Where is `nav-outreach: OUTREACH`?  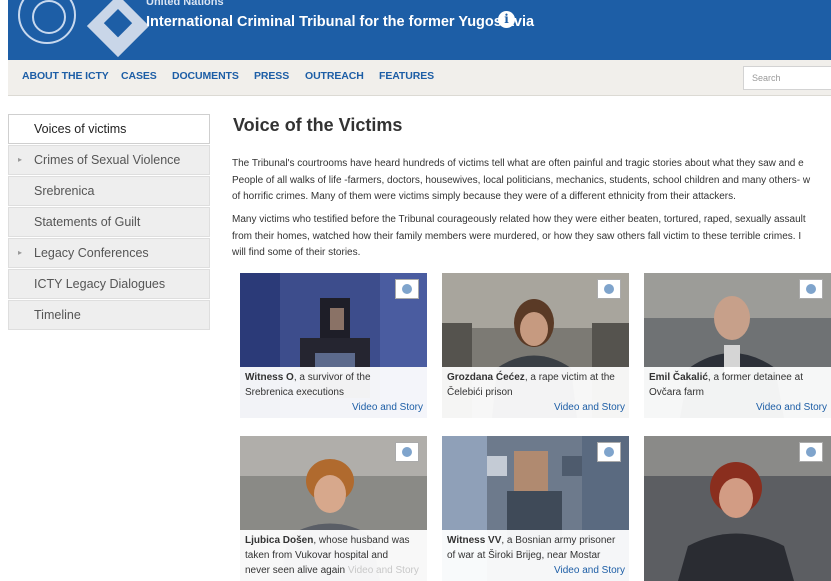 nav-outreach: OUTREACH is located at coordinates (334, 76).